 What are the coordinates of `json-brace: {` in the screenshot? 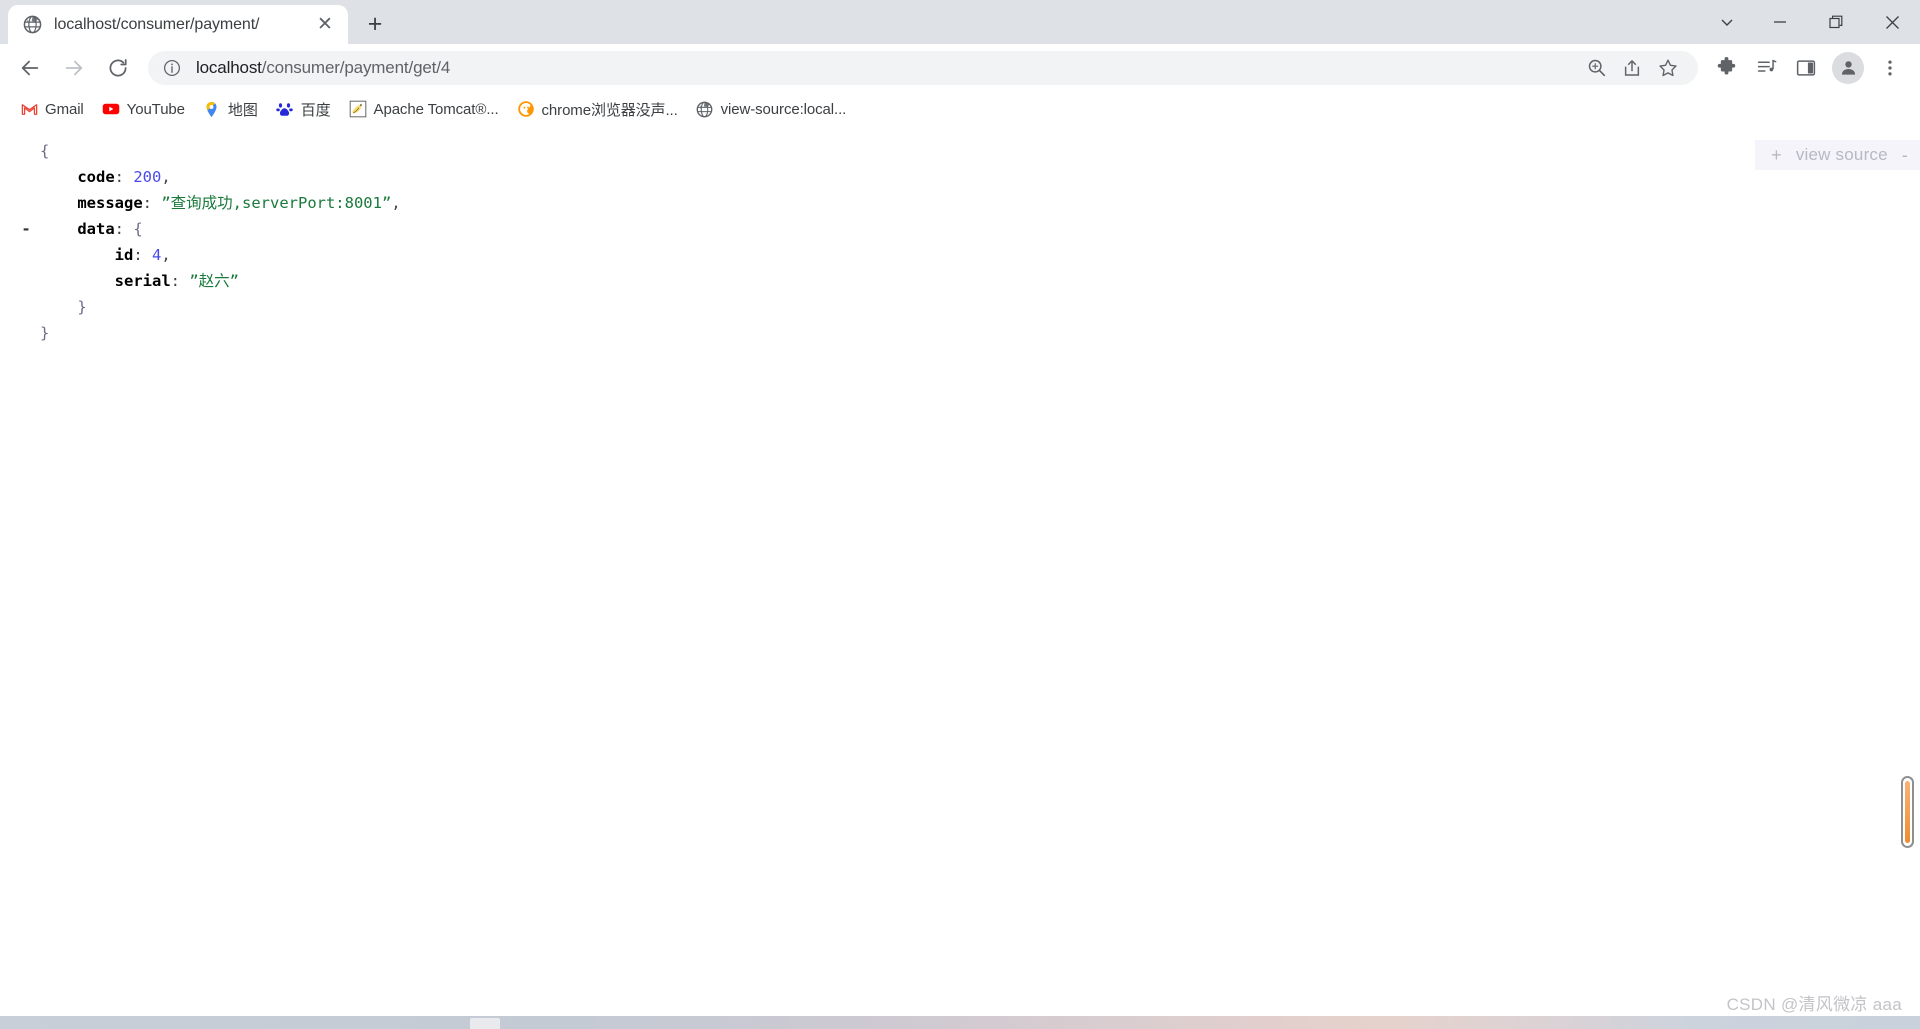 It's located at (45, 151).